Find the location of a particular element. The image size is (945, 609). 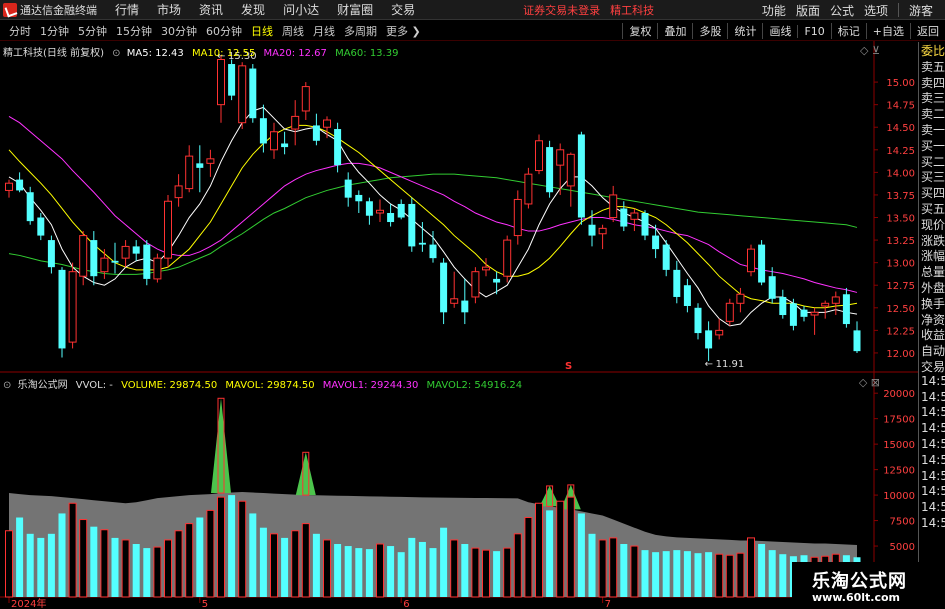

menu-item-market: 市场 is located at coordinates (169, 9).